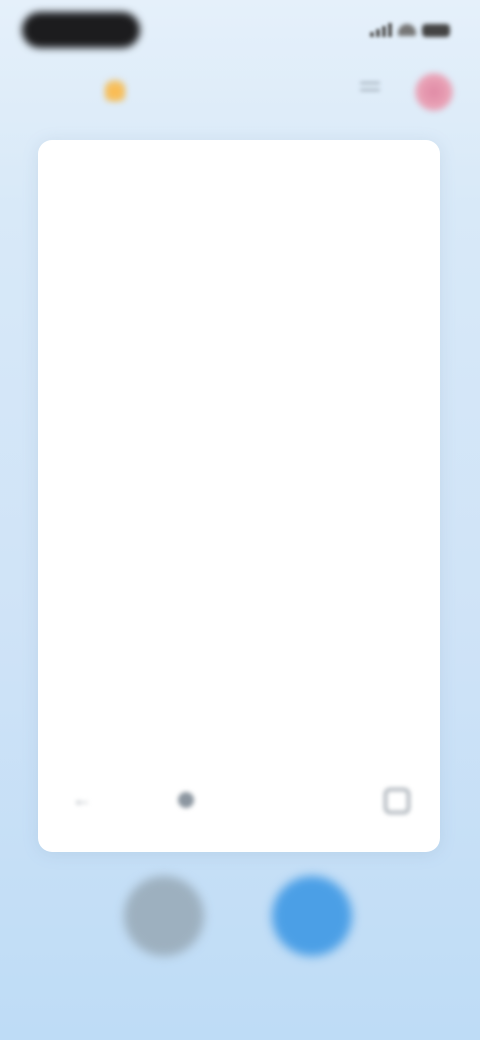 The image size is (480, 1040). I want to click on wifi-icon, so click(407, 30).